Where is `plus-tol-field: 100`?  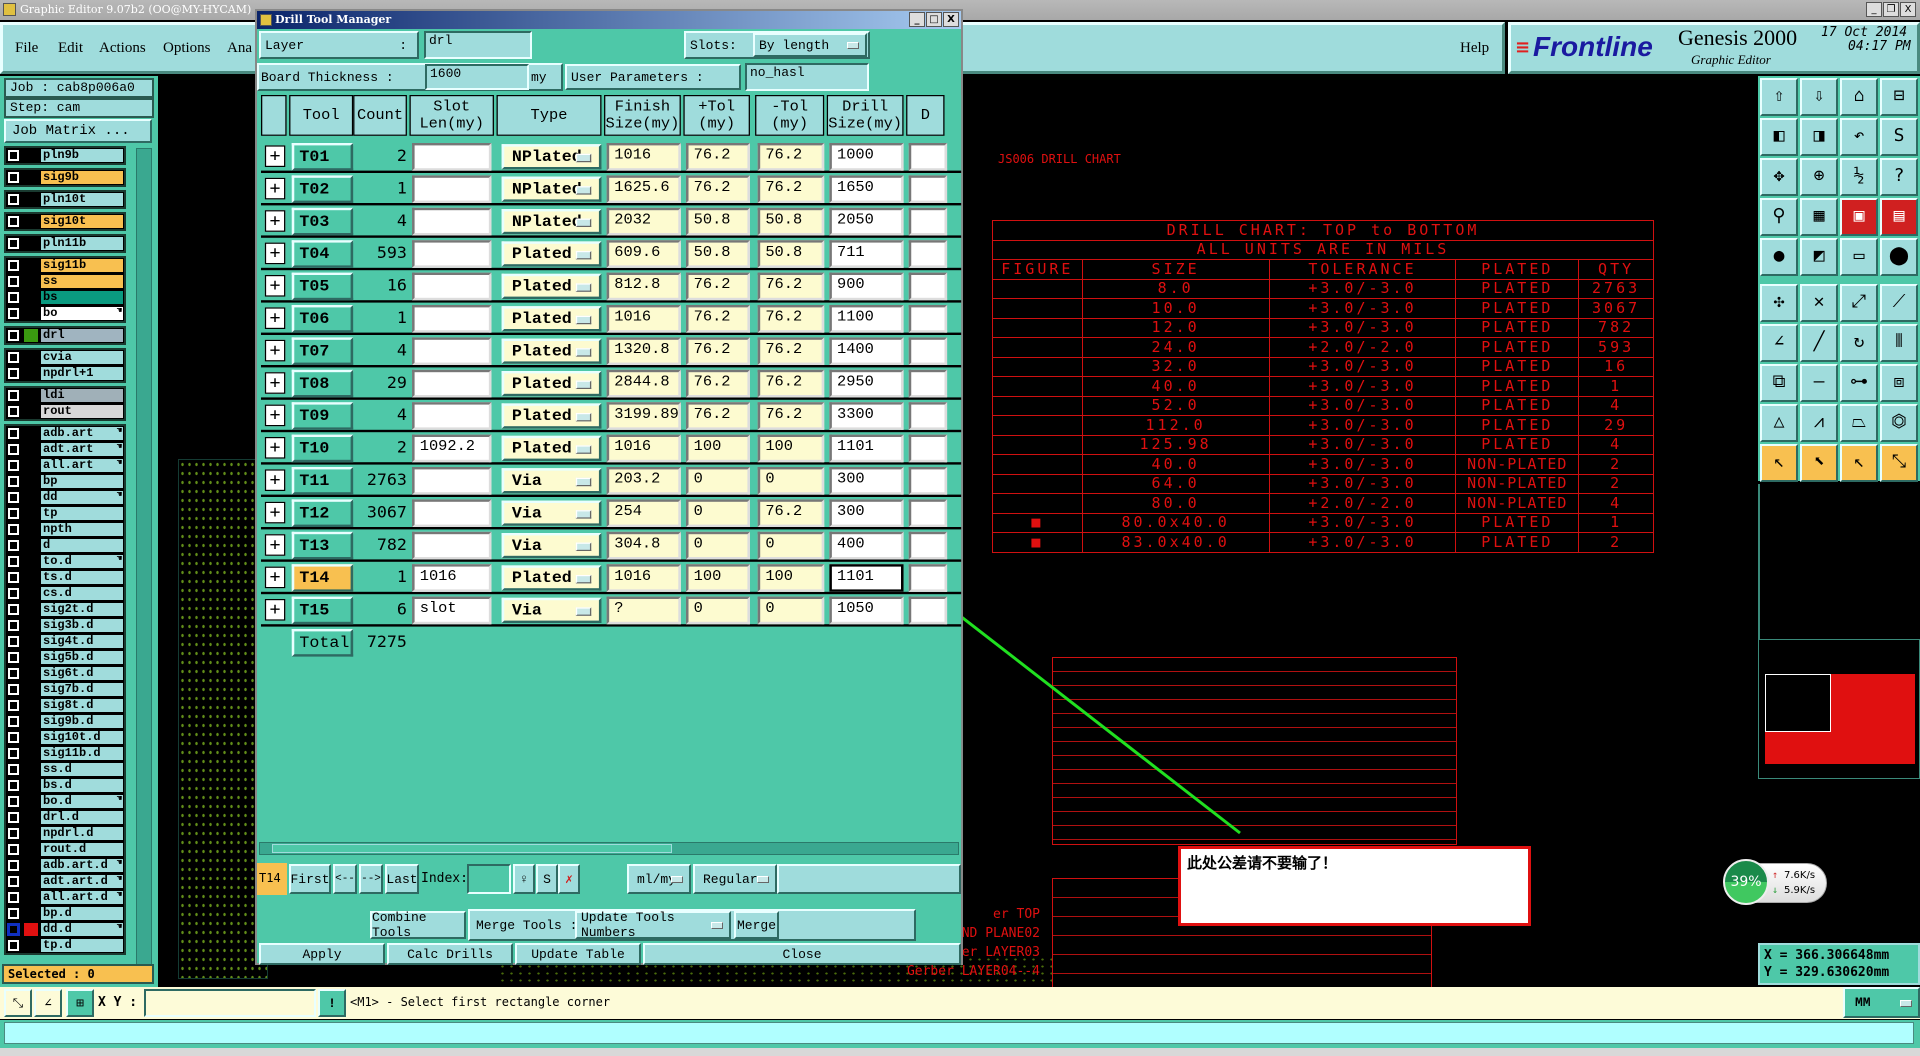
plus-tol-field: 100 is located at coordinates (717, 578).